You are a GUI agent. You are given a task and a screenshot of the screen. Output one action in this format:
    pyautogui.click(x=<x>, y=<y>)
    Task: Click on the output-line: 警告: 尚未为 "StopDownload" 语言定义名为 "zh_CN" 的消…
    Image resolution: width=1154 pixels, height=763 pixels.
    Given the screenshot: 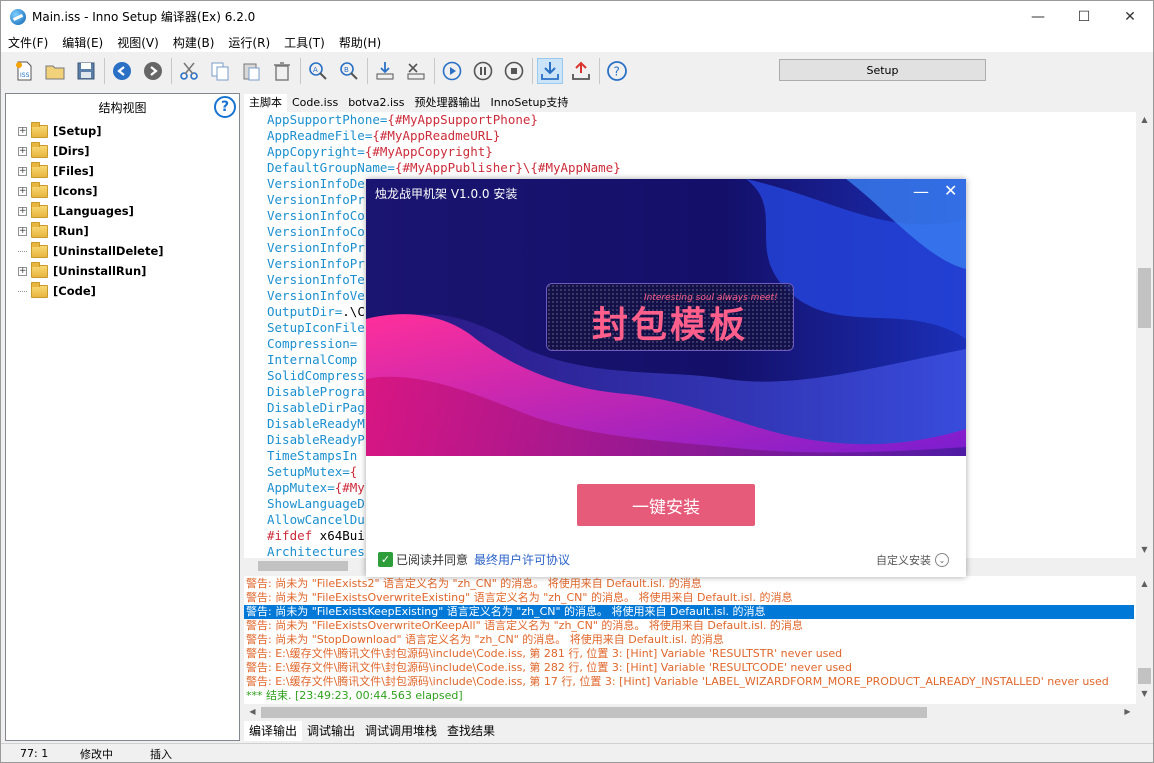 What is the action you would take?
    pyautogui.click(x=485, y=640)
    